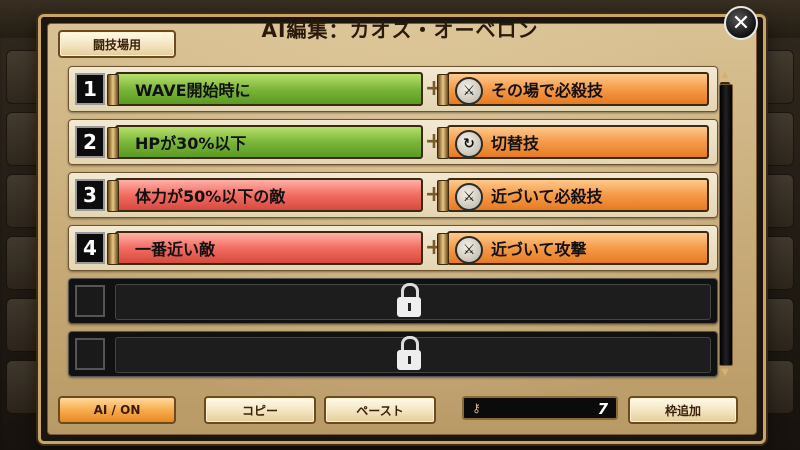 The height and width of the screenshot is (450, 800). What do you see at coordinates (515, 143) in the screenshot?
I see `action-label: 切替技` at bounding box center [515, 143].